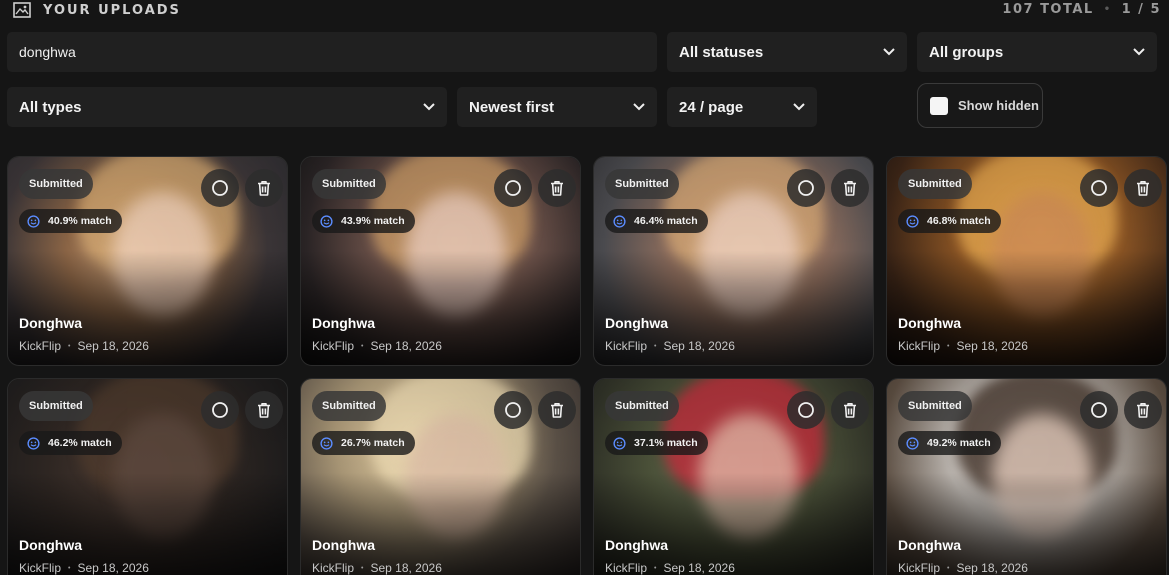 The height and width of the screenshot is (575, 1169). Describe the element at coordinates (742, 107) in the screenshot. I see `per-page-select: 24 / page` at that location.